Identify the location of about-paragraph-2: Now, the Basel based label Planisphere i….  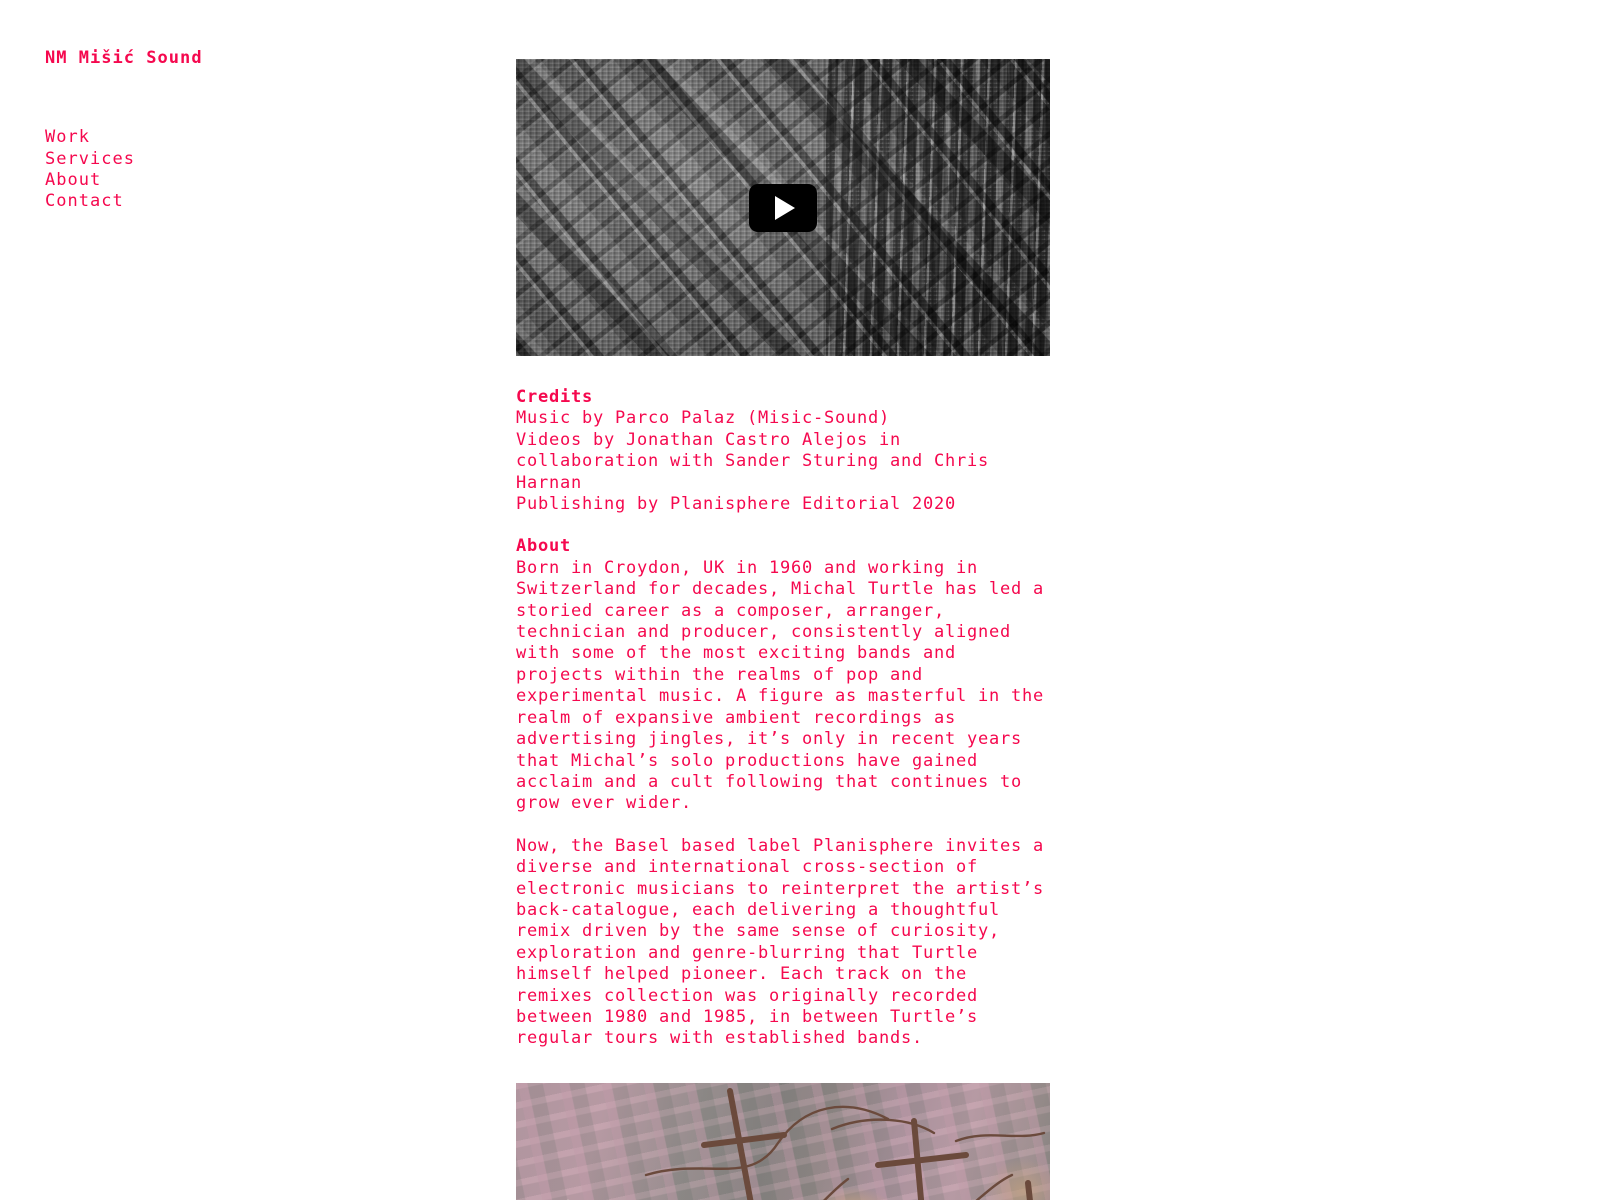
(780, 942).